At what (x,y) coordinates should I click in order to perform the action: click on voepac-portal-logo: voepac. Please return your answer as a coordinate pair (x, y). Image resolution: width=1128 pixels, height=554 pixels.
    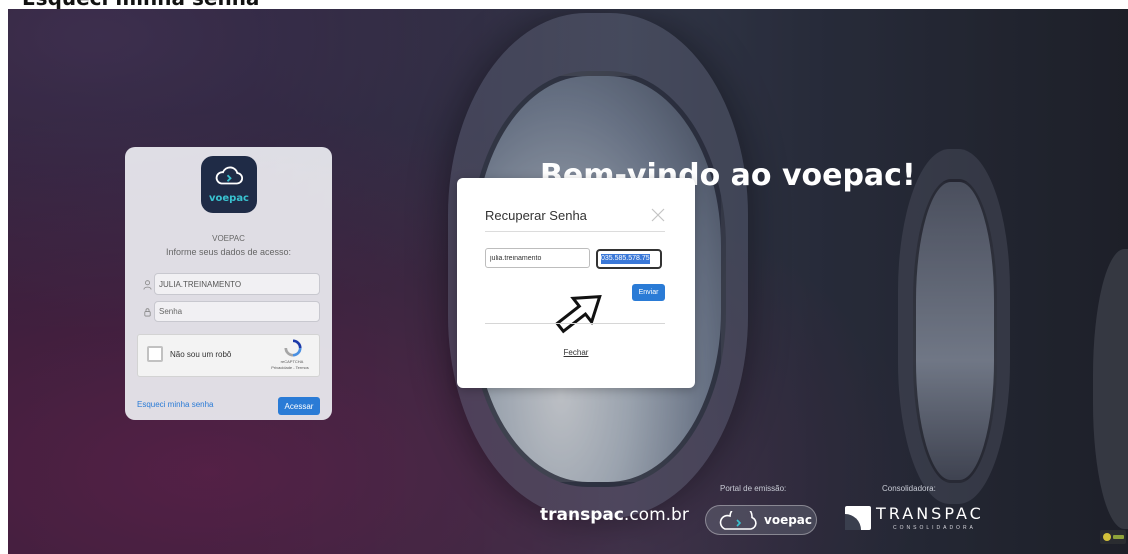
    Looking at the image, I should click on (761, 520).